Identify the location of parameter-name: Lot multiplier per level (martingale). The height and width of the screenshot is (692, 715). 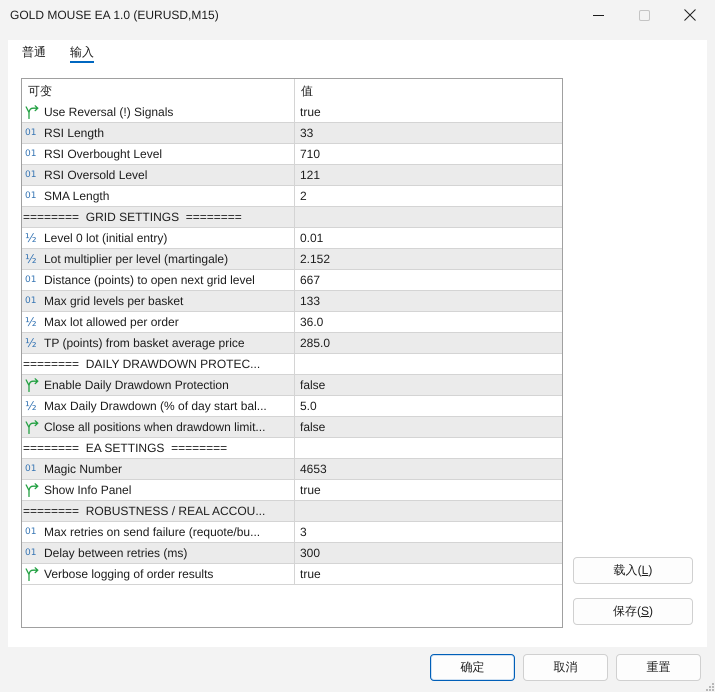
(136, 259).